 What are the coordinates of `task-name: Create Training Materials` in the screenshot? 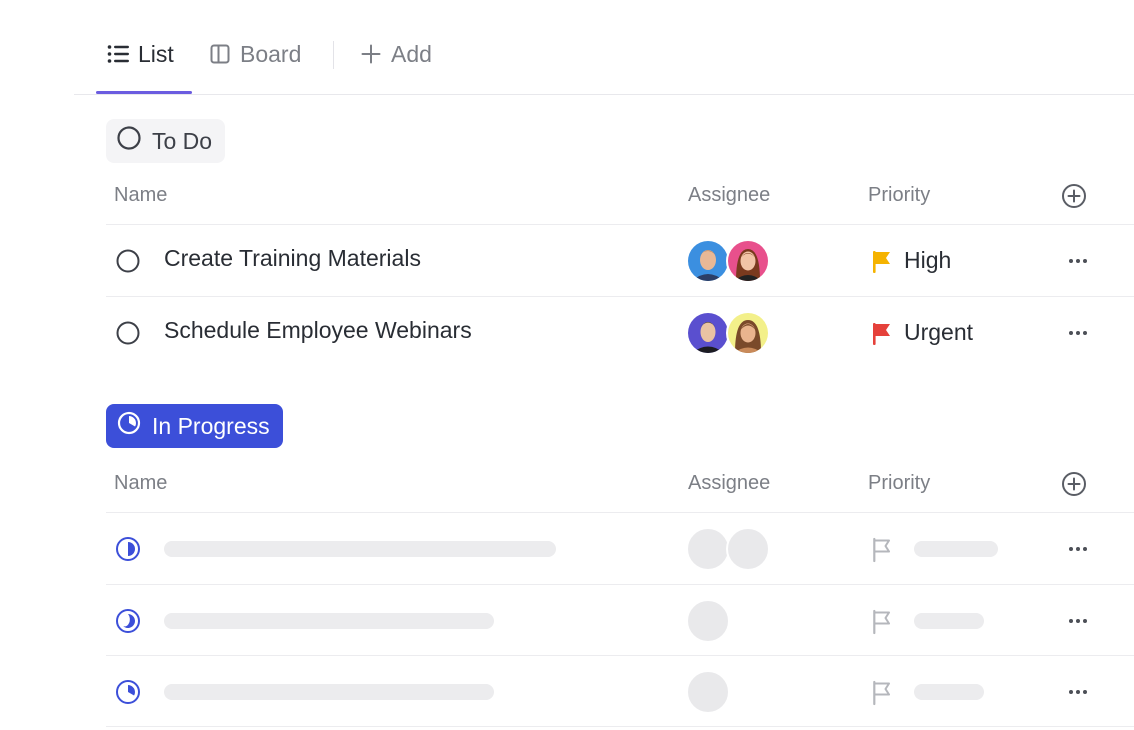 It's located at (292, 258).